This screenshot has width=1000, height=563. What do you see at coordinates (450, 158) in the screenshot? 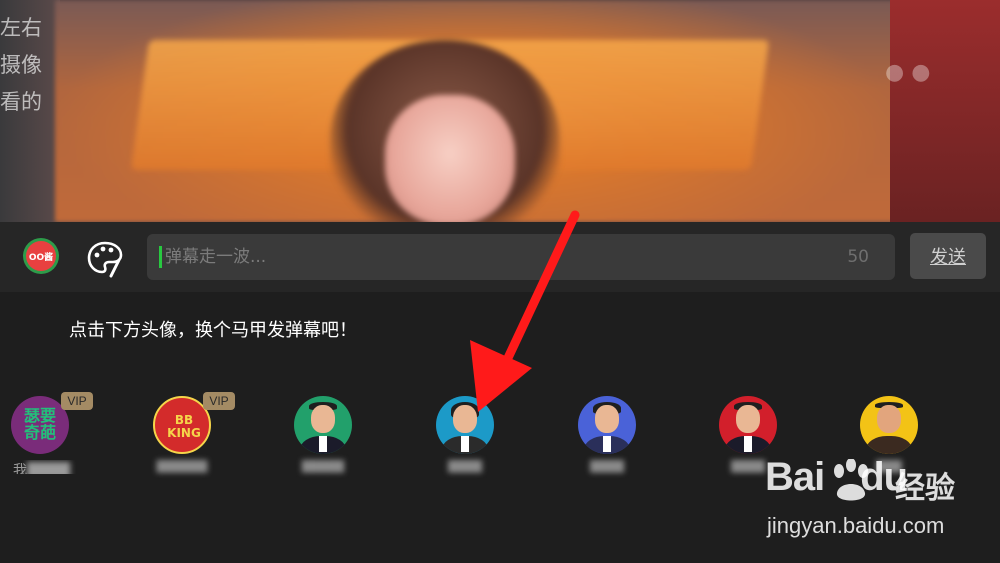
I see `video-host-face` at bounding box center [450, 158].